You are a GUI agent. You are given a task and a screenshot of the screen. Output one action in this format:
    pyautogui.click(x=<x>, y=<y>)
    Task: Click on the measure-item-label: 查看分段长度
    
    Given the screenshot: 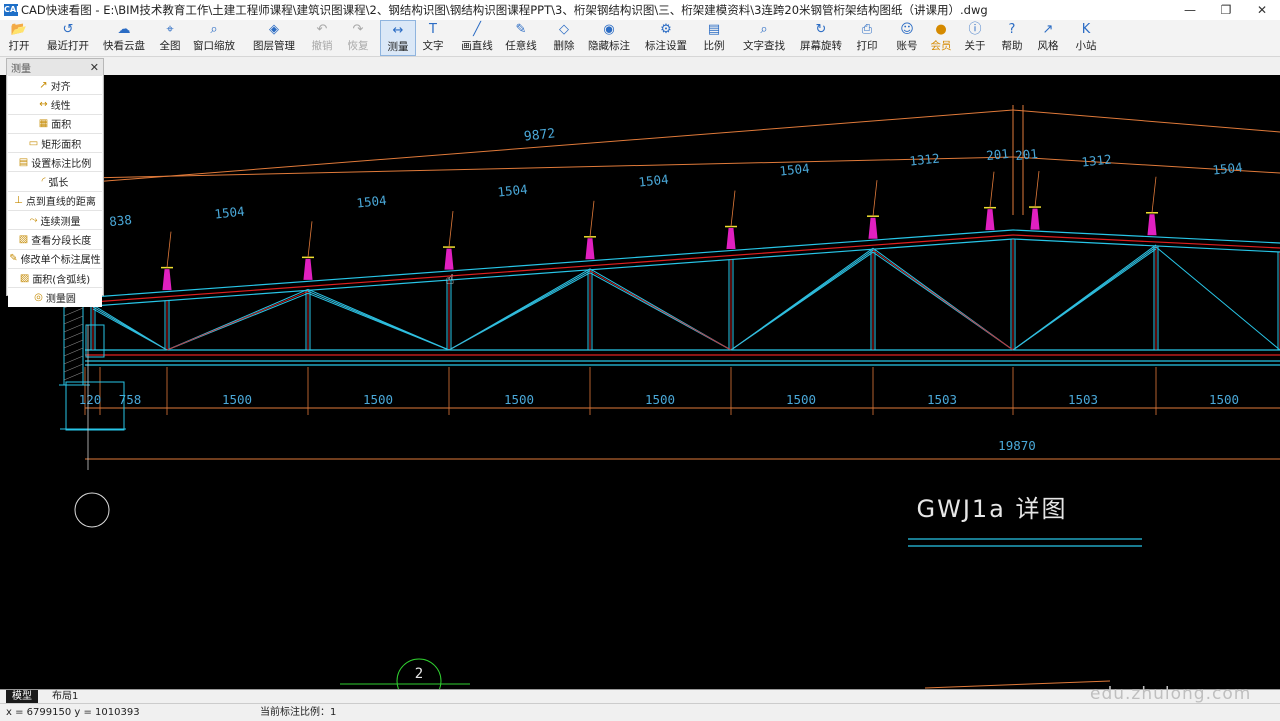 What is the action you would take?
    pyautogui.click(x=61, y=242)
    